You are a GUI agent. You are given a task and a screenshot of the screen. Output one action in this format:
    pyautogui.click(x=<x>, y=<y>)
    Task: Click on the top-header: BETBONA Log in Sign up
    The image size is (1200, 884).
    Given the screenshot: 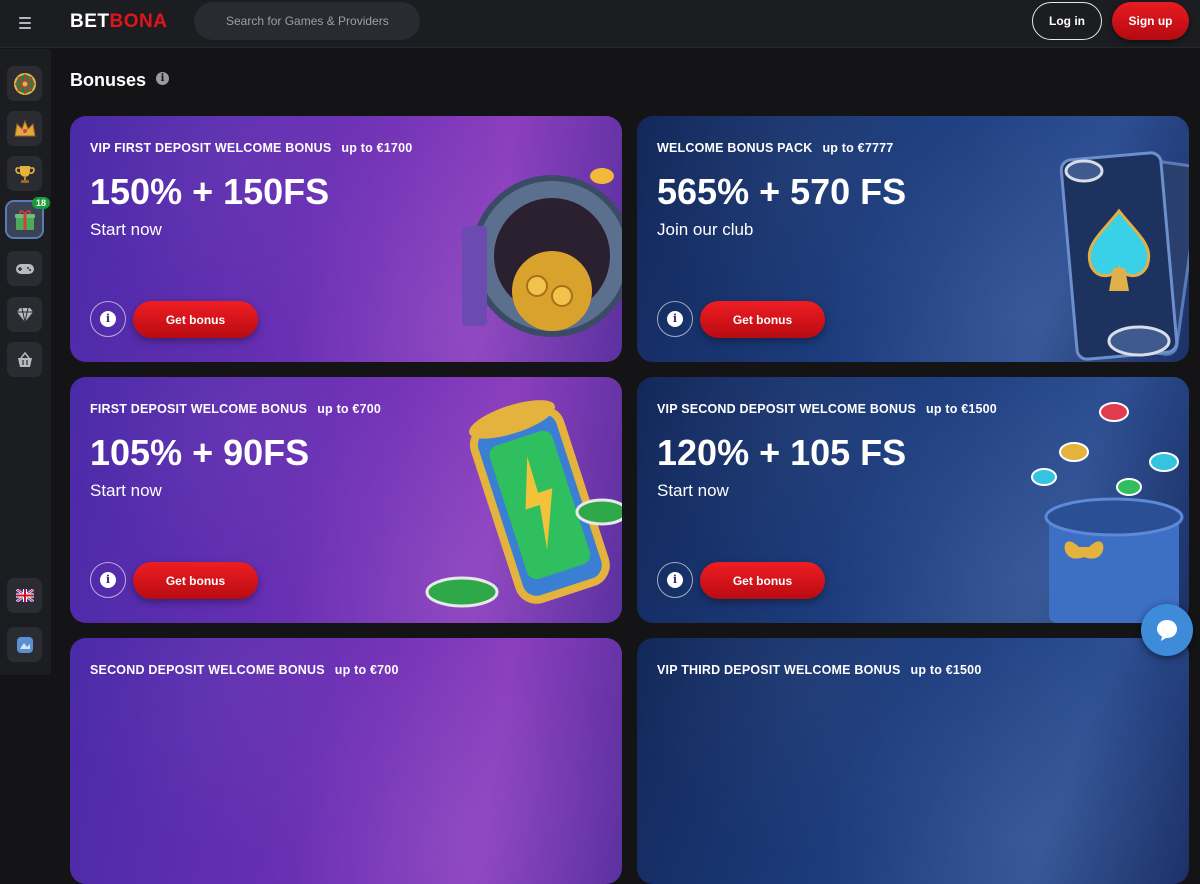 What is the action you would take?
    pyautogui.click(x=600, y=24)
    